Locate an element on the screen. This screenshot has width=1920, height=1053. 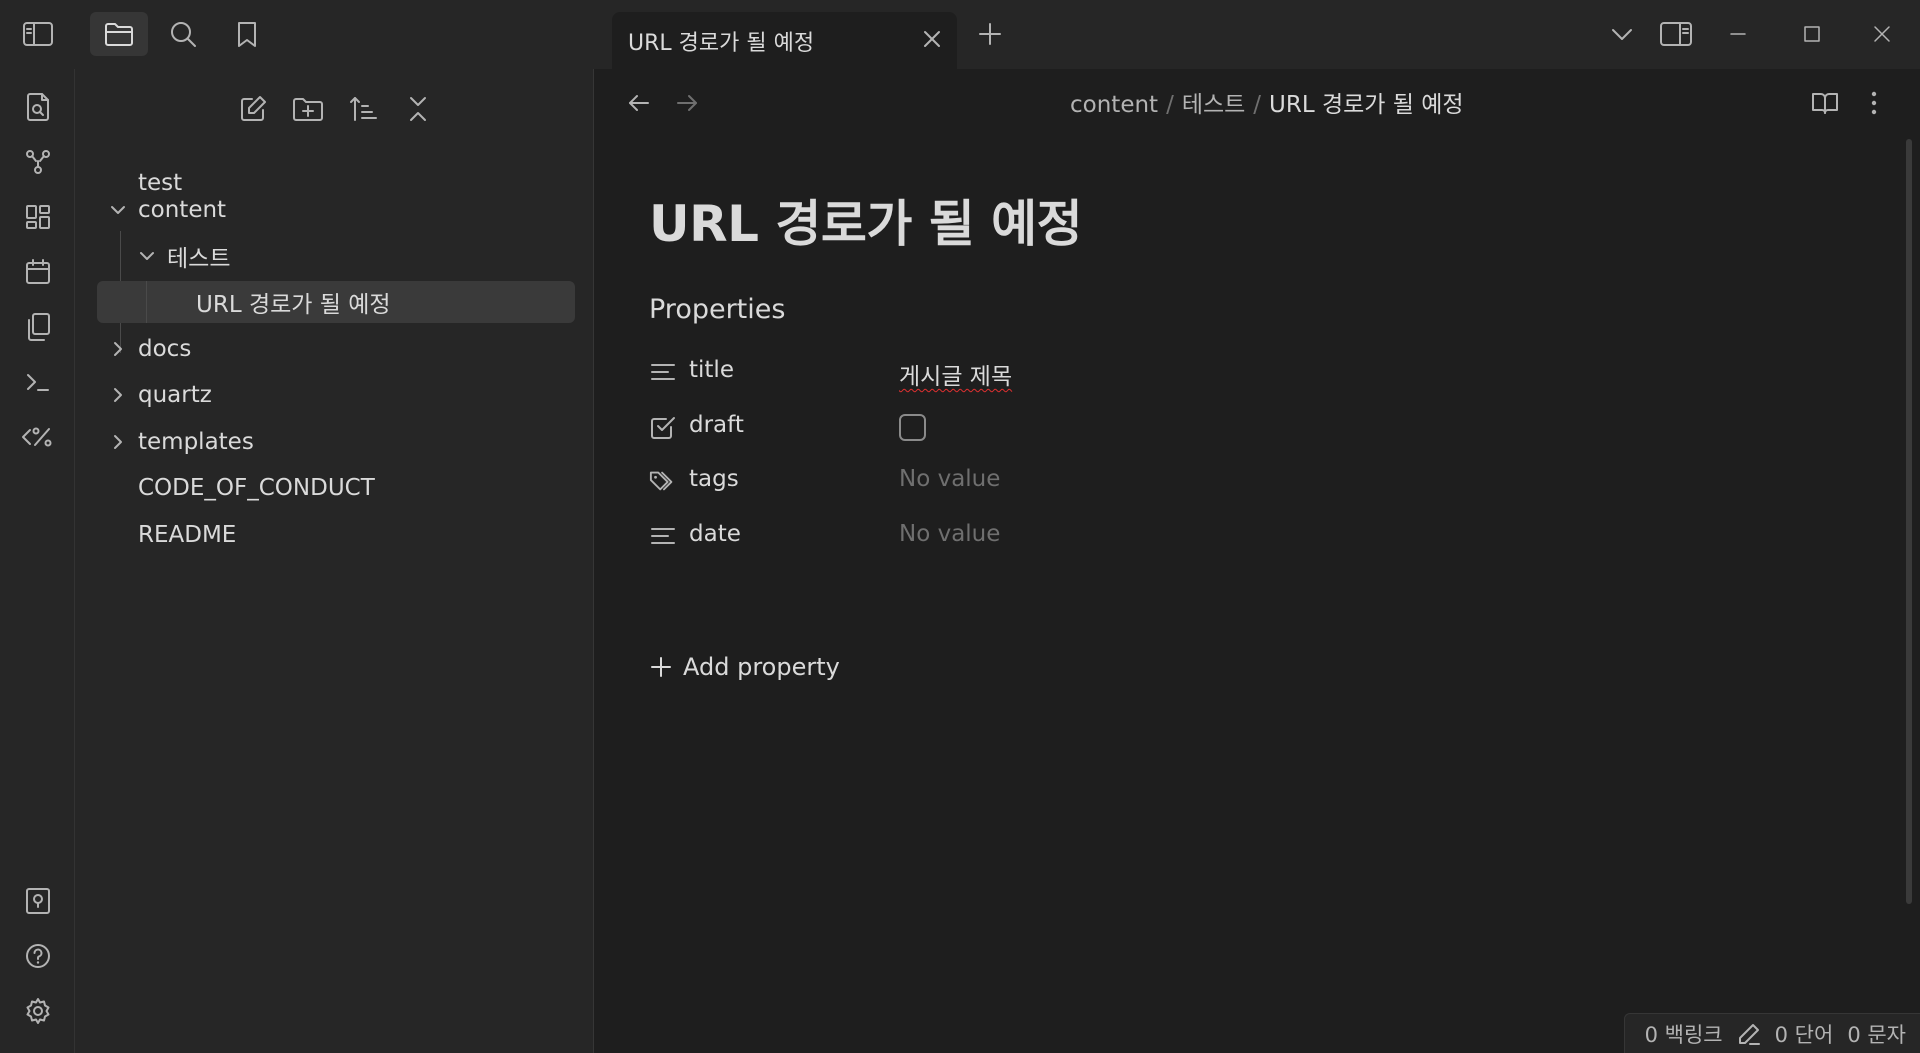
property-key: title is located at coordinates (711, 370).